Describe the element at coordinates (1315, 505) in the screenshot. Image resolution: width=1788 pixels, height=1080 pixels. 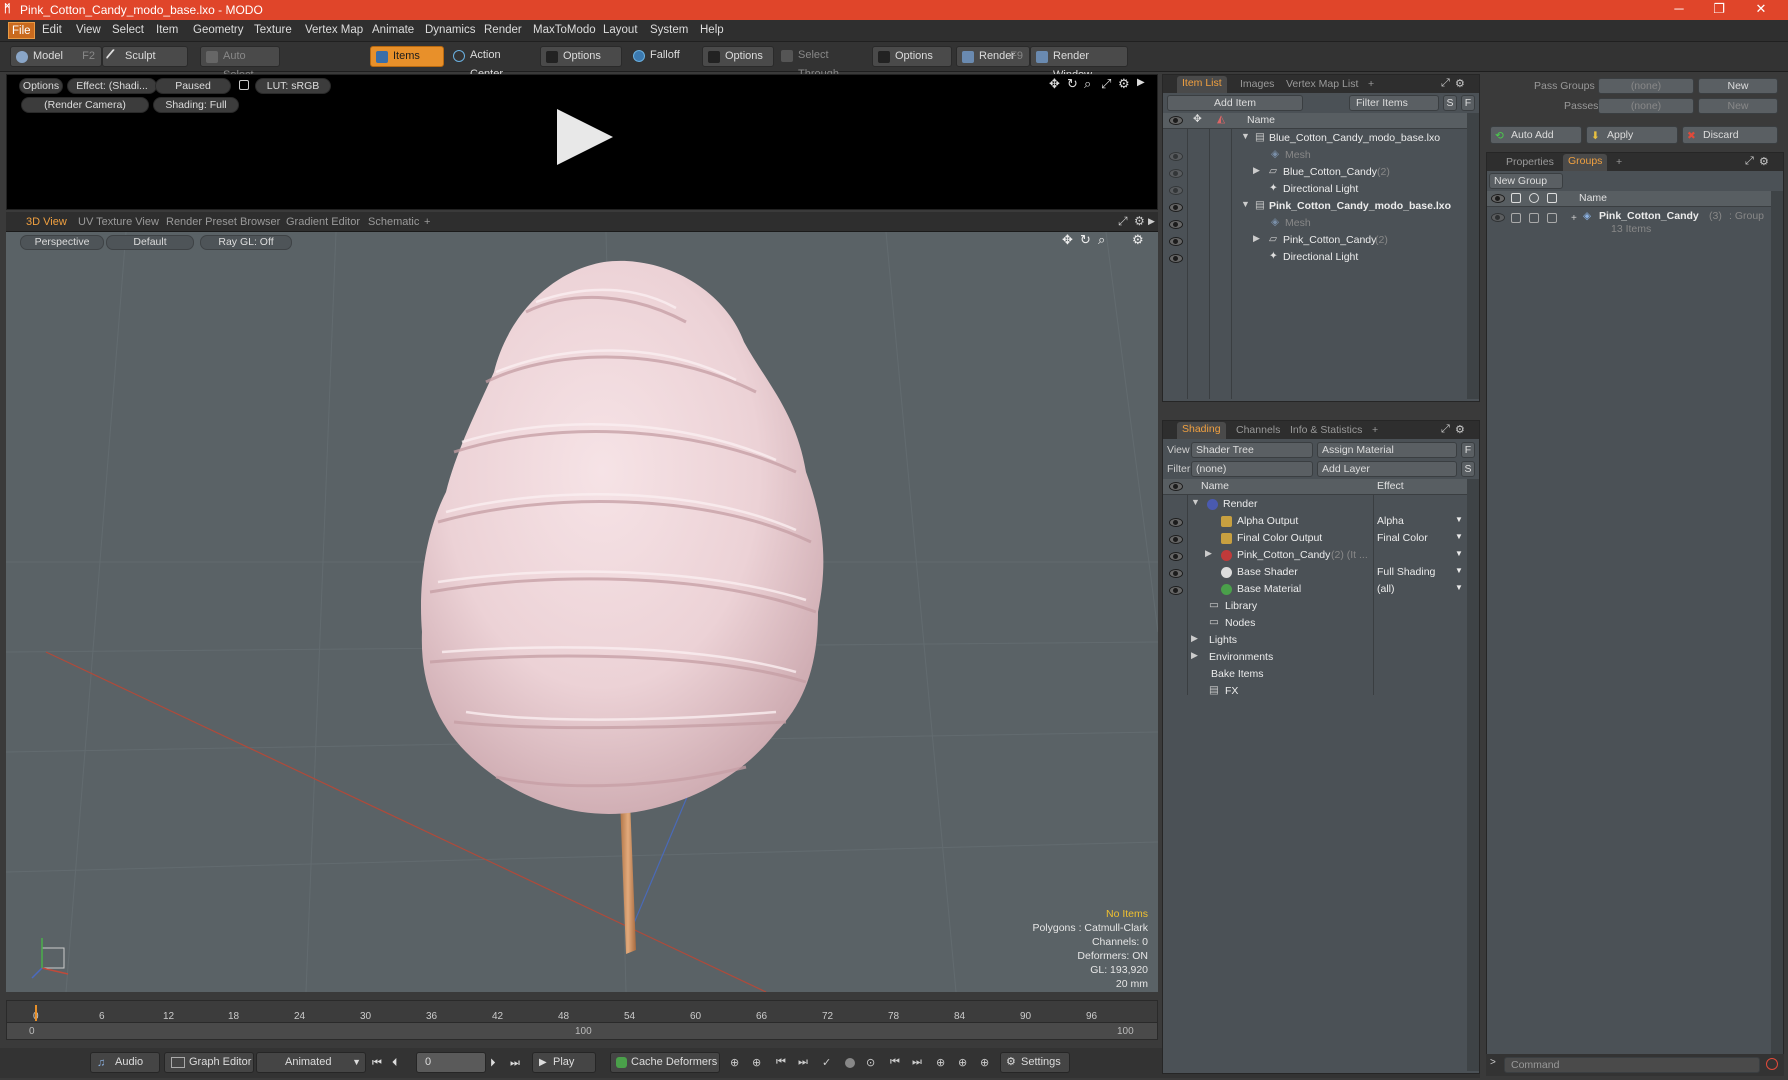
I see `shader-row: ▼ Render` at that location.